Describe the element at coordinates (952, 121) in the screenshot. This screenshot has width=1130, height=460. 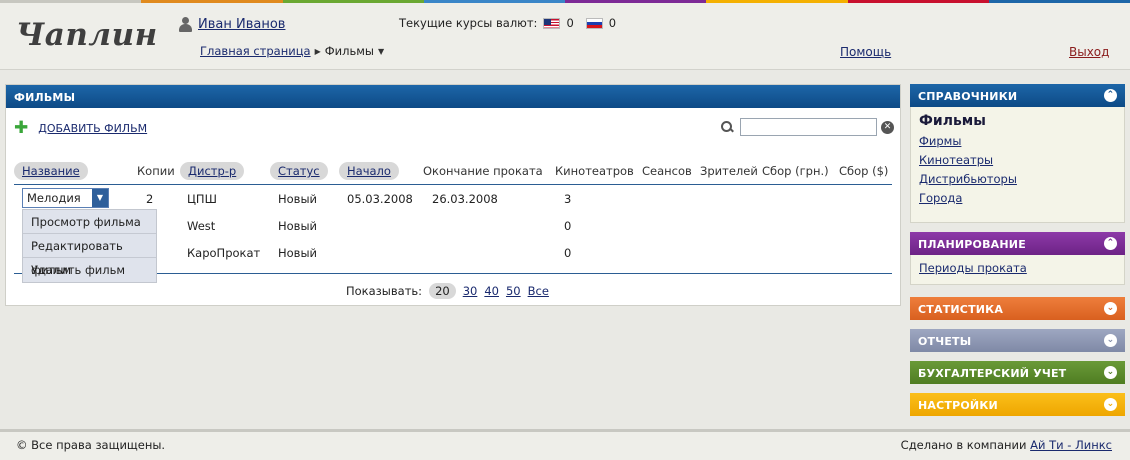
I see `sidebar-item-films: Фильмы` at that location.